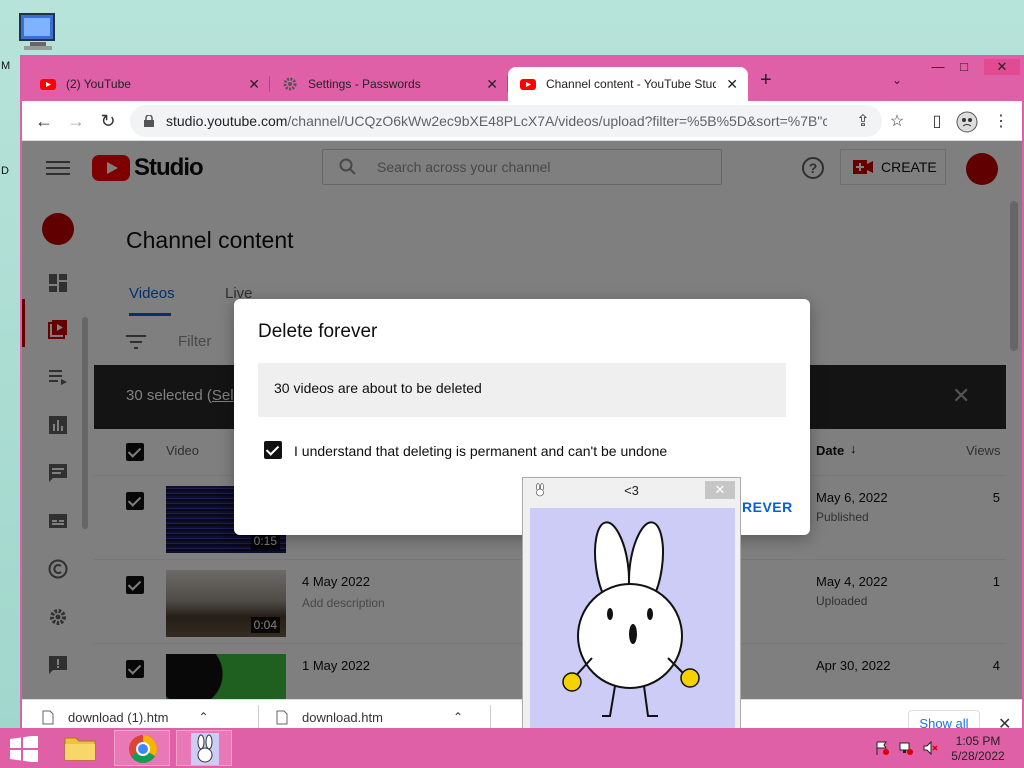  I want to click on download-filename: download.htm, so click(342, 717).